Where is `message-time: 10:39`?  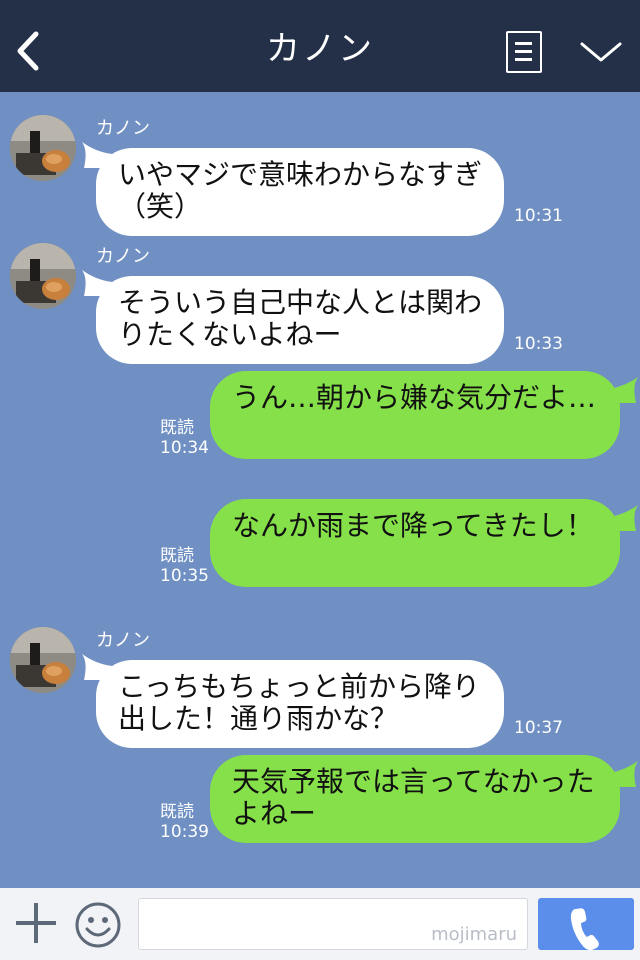
message-time: 10:39 is located at coordinates (184, 832).